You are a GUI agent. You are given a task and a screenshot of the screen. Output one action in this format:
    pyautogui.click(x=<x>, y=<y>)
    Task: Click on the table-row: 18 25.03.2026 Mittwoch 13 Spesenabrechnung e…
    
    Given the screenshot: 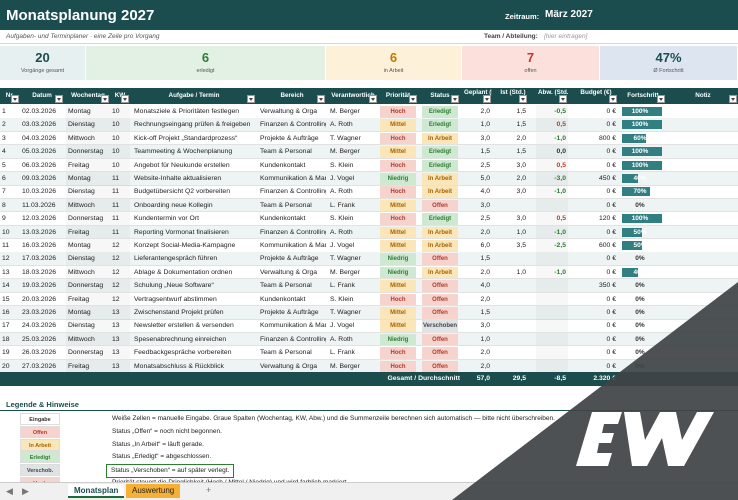 What is the action you would take?
    pyautogui.click(x=369, y=339)
    